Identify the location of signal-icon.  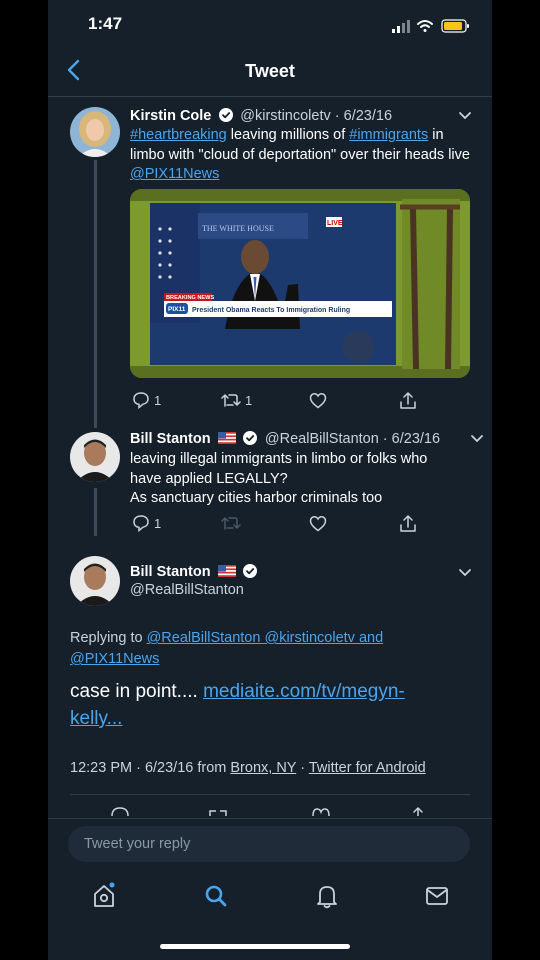
(401, 26).